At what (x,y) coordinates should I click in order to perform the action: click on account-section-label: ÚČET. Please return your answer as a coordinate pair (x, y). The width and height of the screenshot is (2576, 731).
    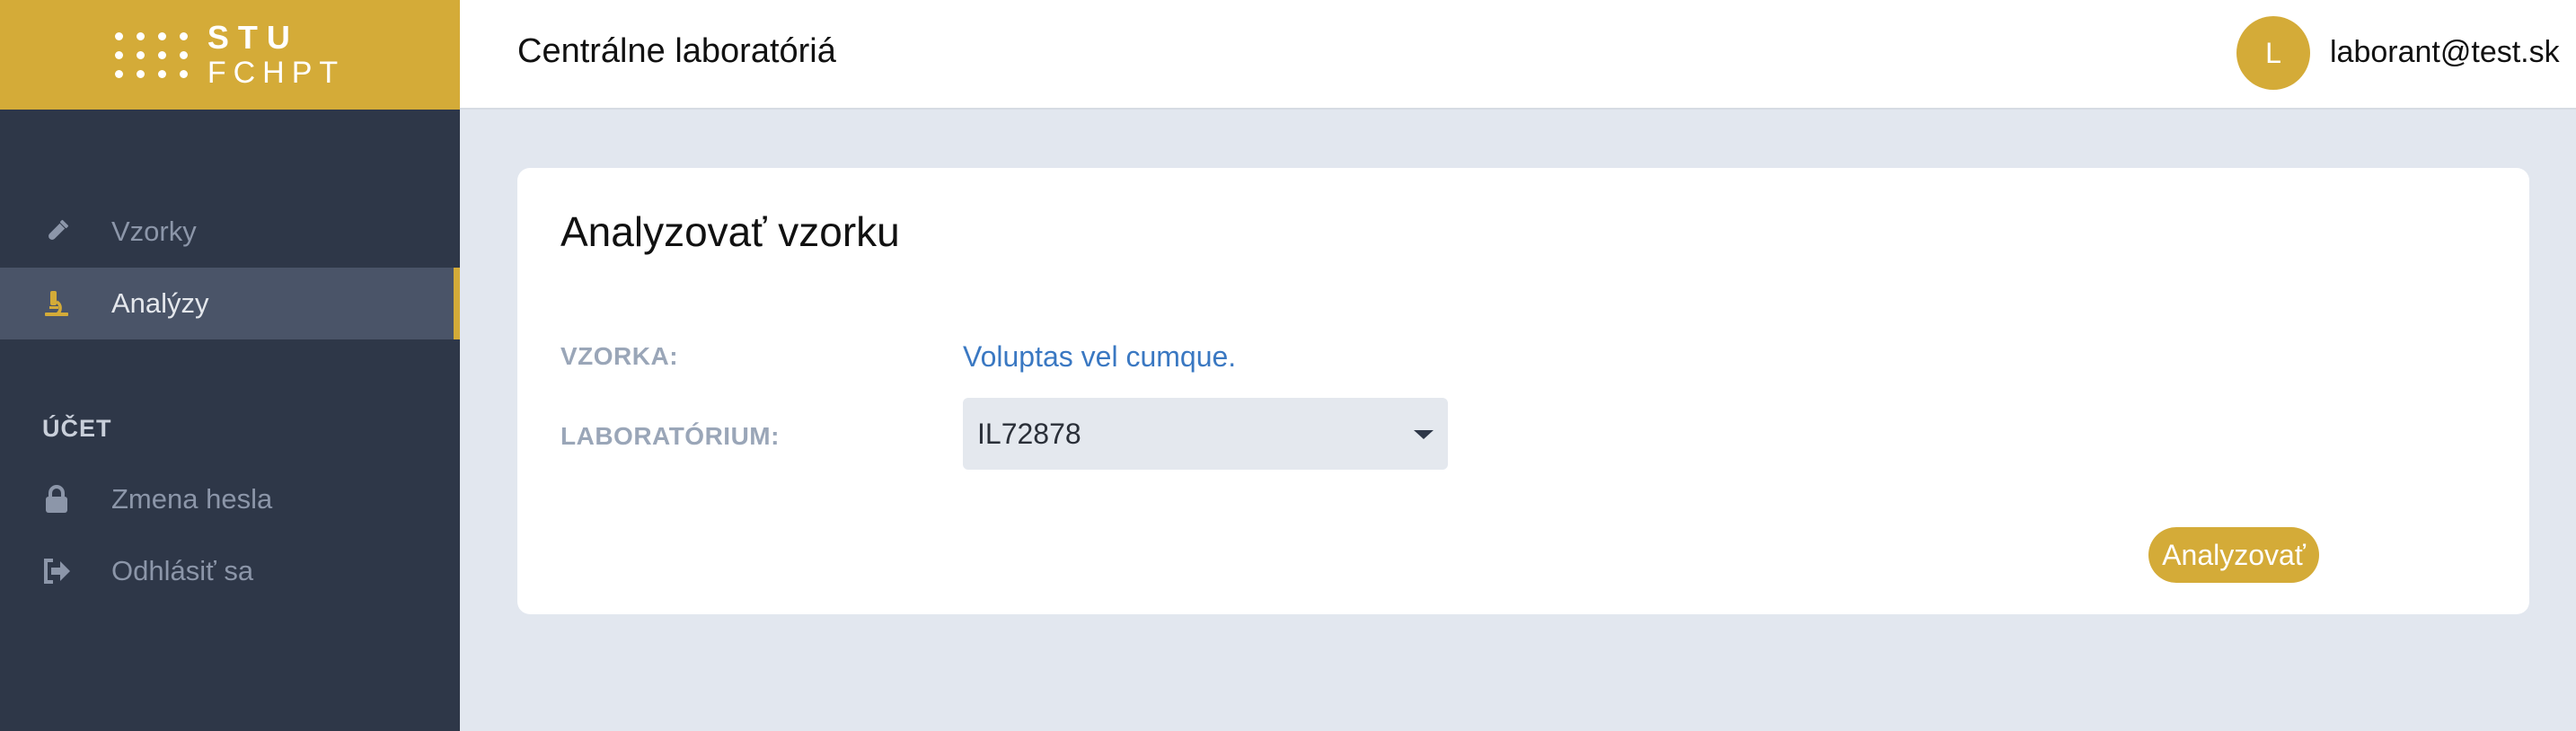
    Looking at the image, I should click on (77, 428).